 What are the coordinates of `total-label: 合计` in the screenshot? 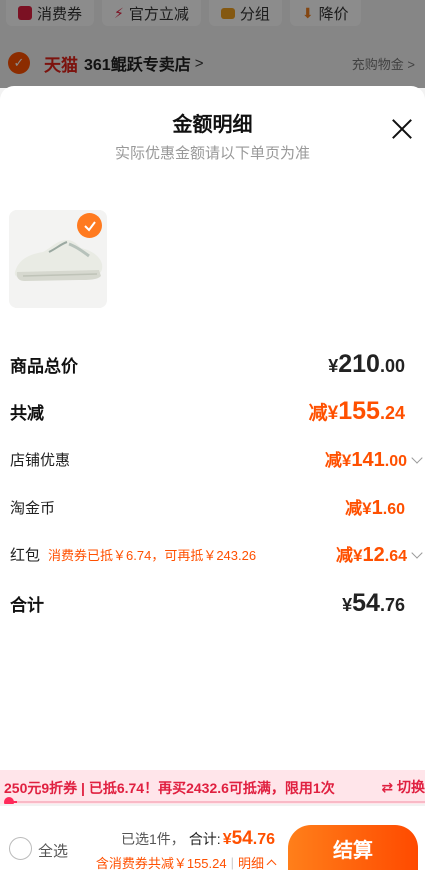 It's located at (27, 605).